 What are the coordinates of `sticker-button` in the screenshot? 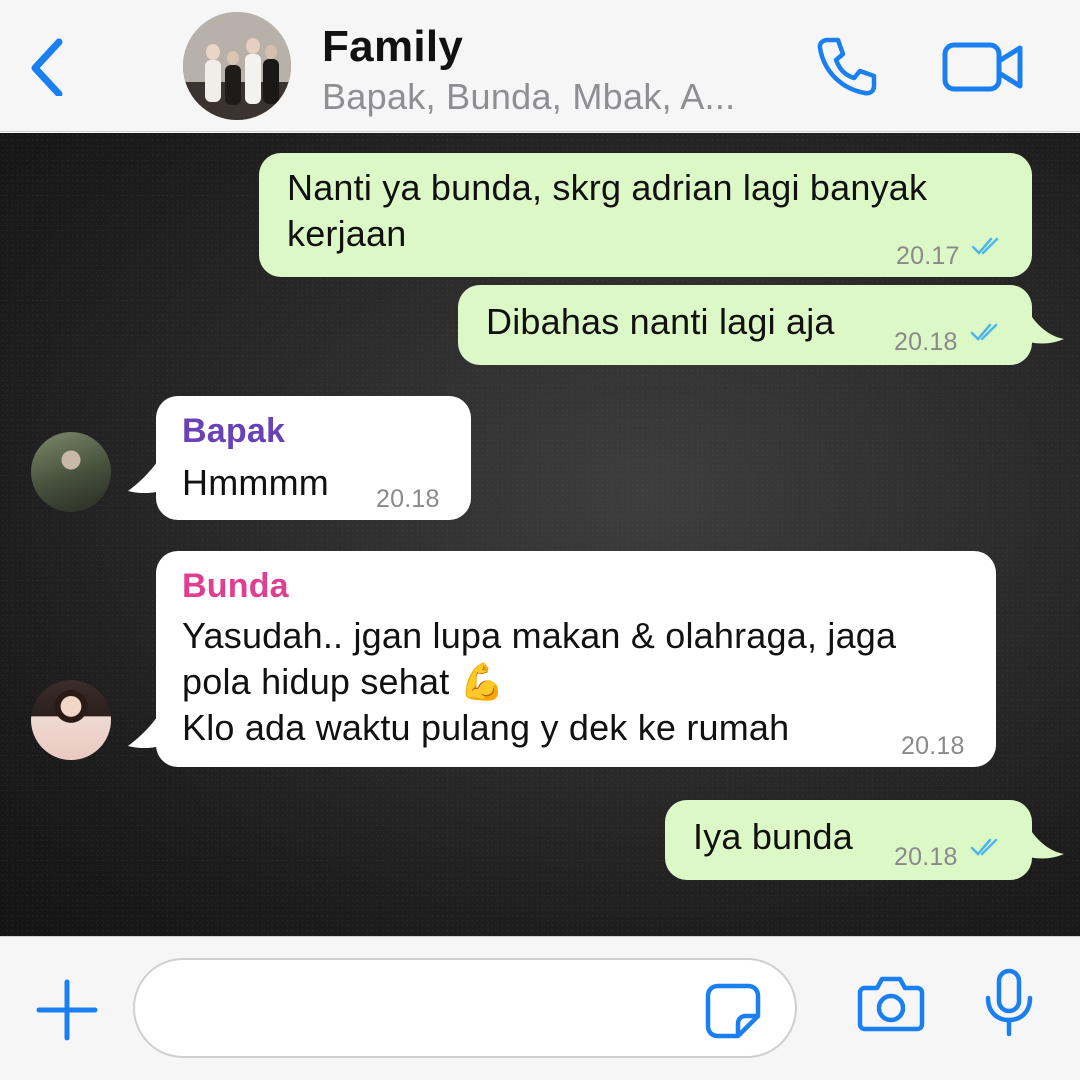 It's located at (733, 1011).